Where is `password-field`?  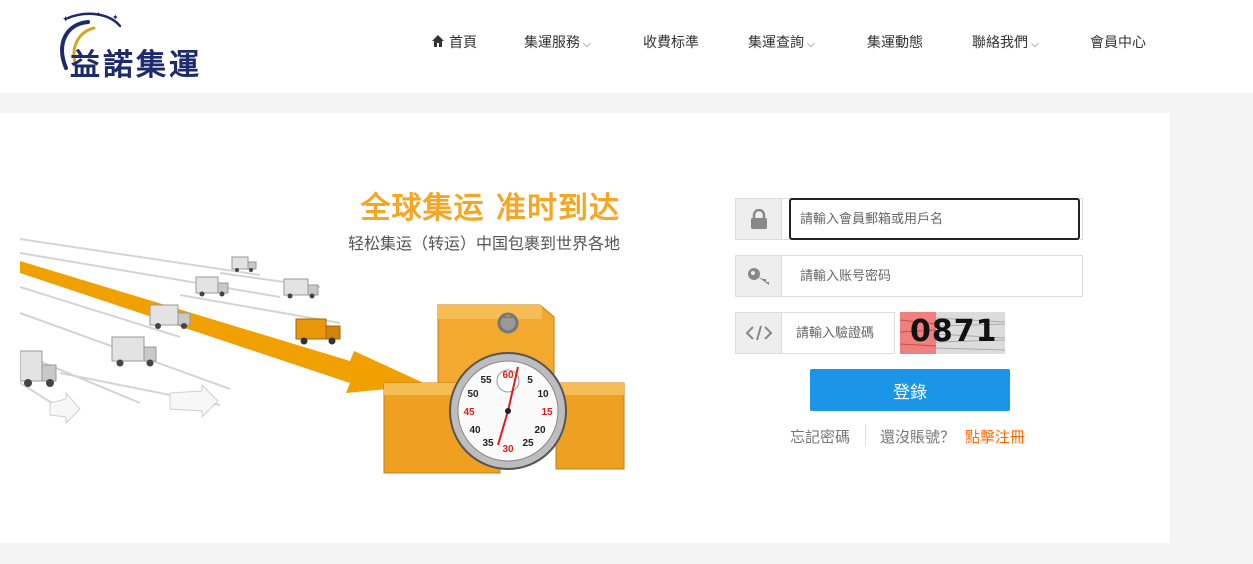
password-field is located at coordinates (909, 276).